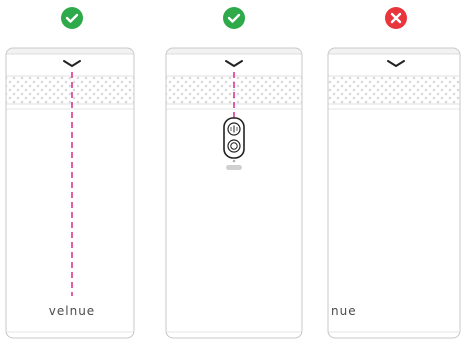 The height and width of the screenshot is (346, 464). Describe the element at coordinates (234, 138) in the screenshot. I see `button-panel` at that location.